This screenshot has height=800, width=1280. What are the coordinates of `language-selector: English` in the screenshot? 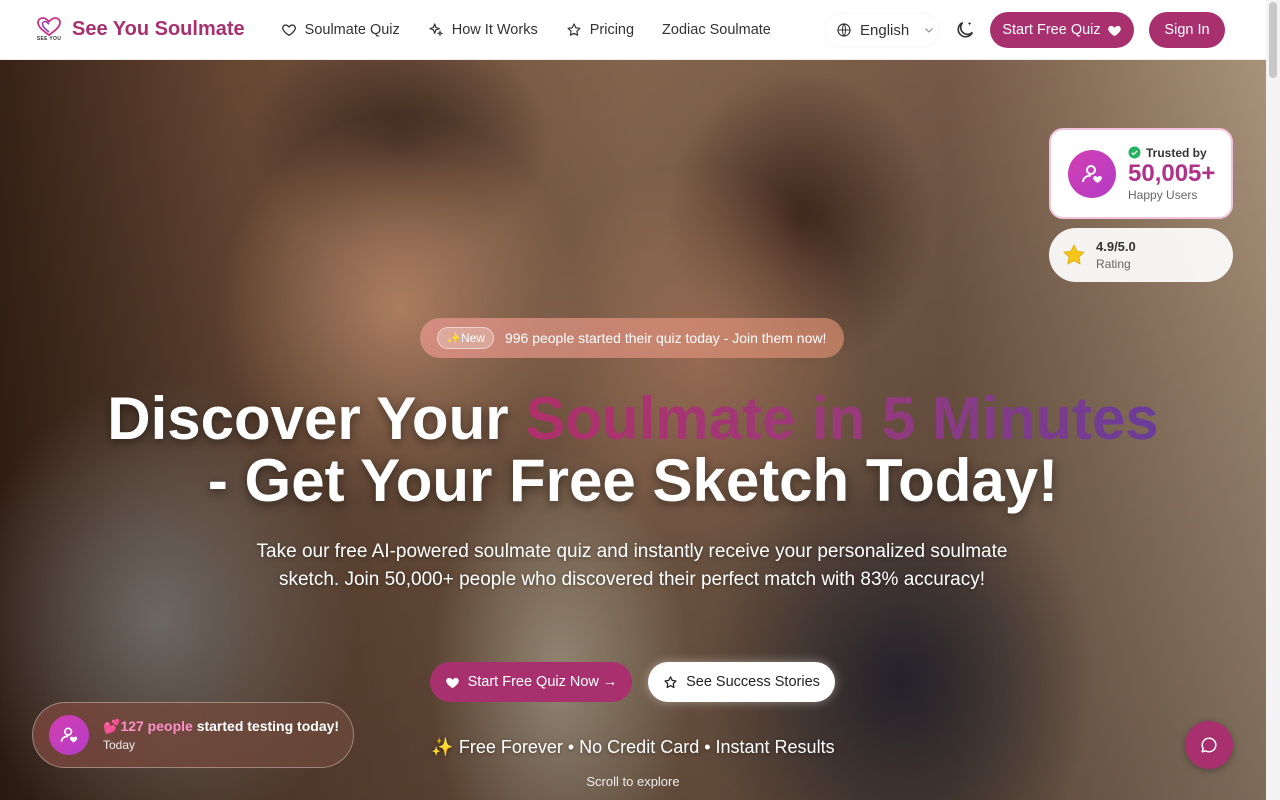 It's located at (882, 30).